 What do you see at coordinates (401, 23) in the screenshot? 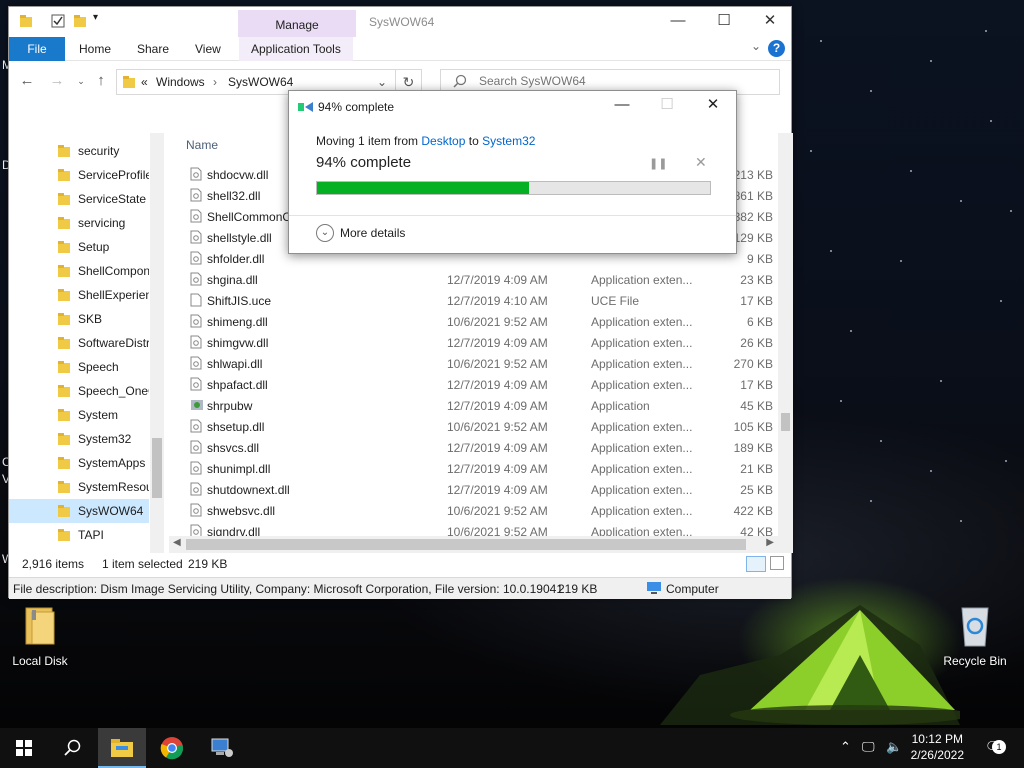
I see `title-bar: ▾ Manage SysWOW64 — ☐ ✕` at bounding box center [401, 23].